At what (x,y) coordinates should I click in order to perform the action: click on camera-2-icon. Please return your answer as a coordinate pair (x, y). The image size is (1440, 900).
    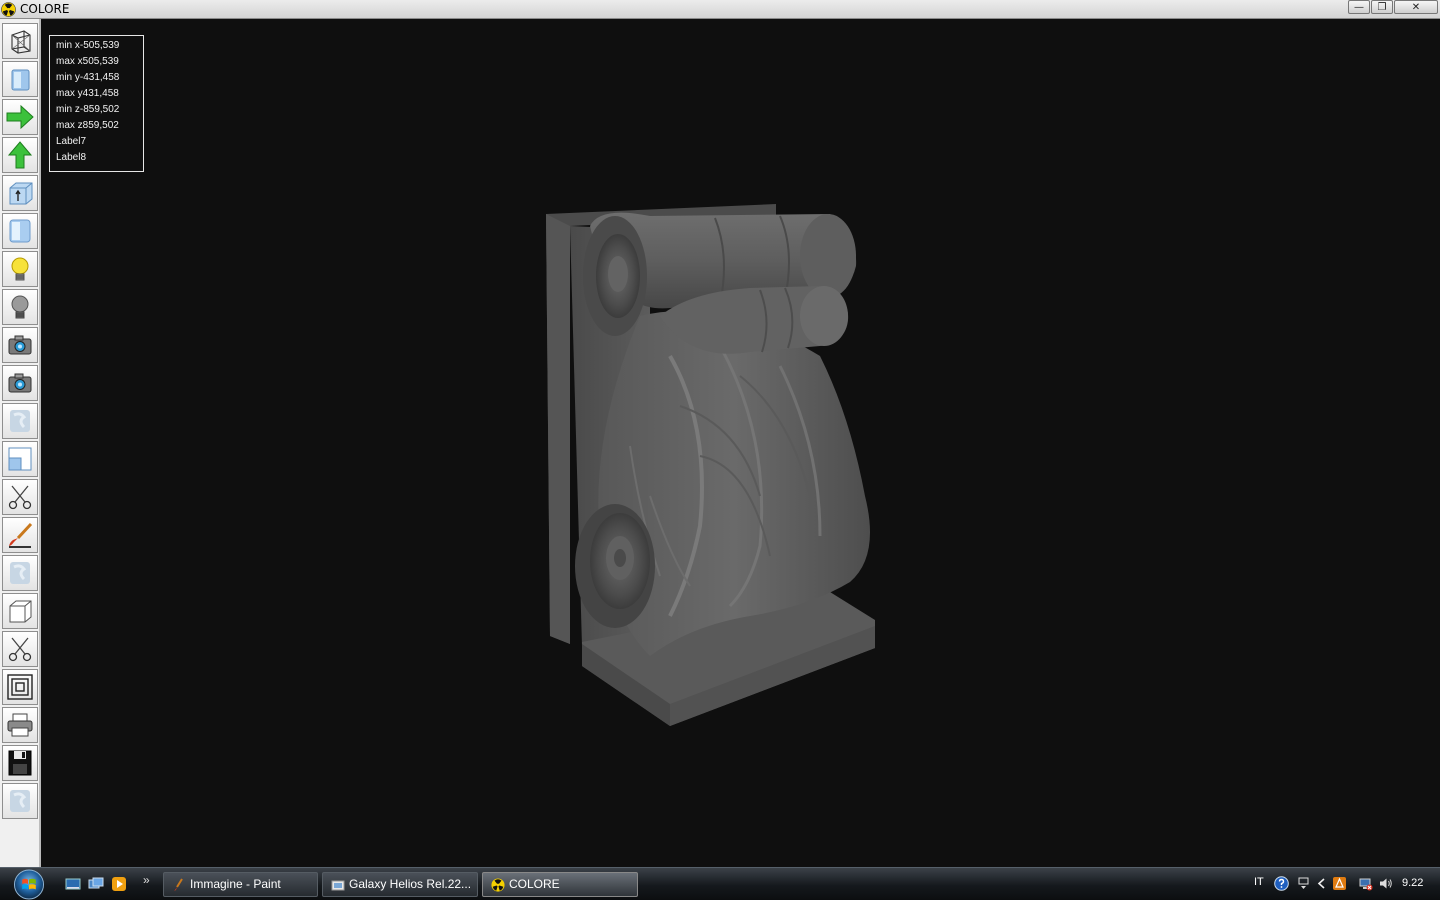
    Looking at the image, I should click on (20, 383).